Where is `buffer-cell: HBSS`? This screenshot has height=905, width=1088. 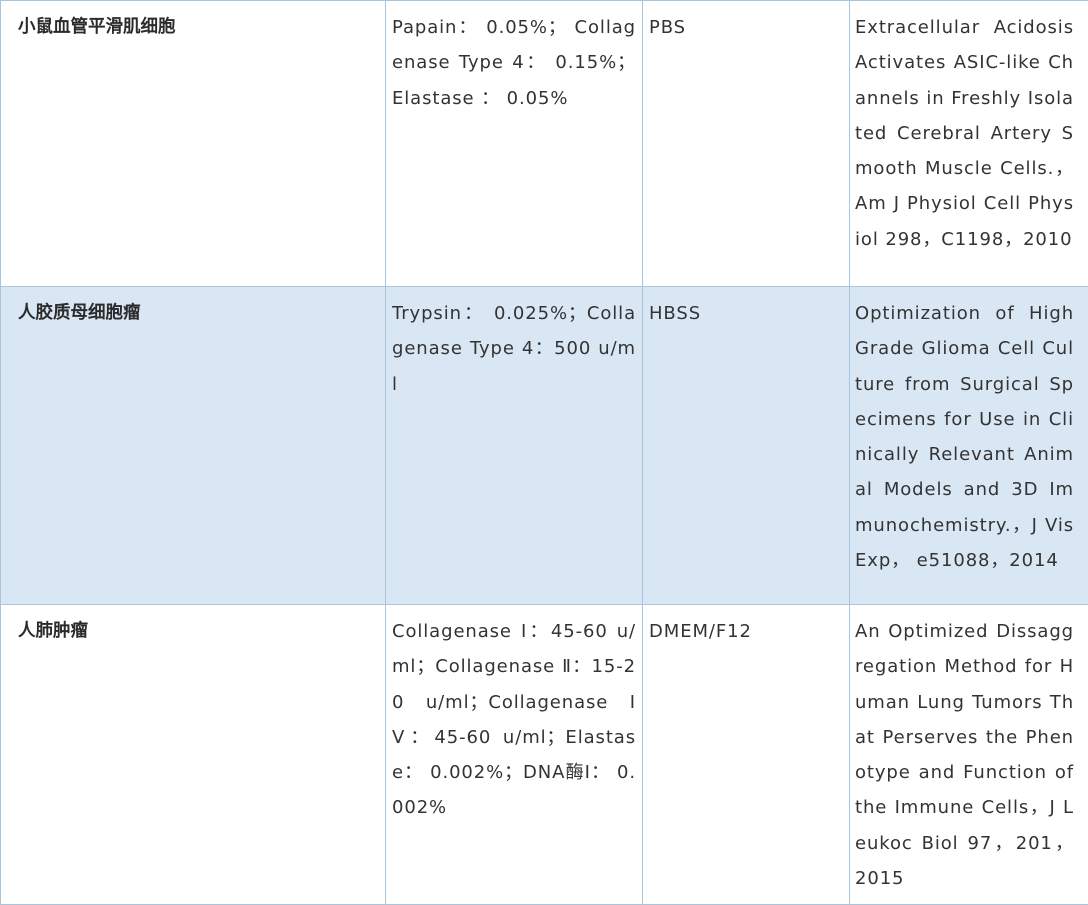 buffer-cell: HBSS is located at coordinates (746, 446).